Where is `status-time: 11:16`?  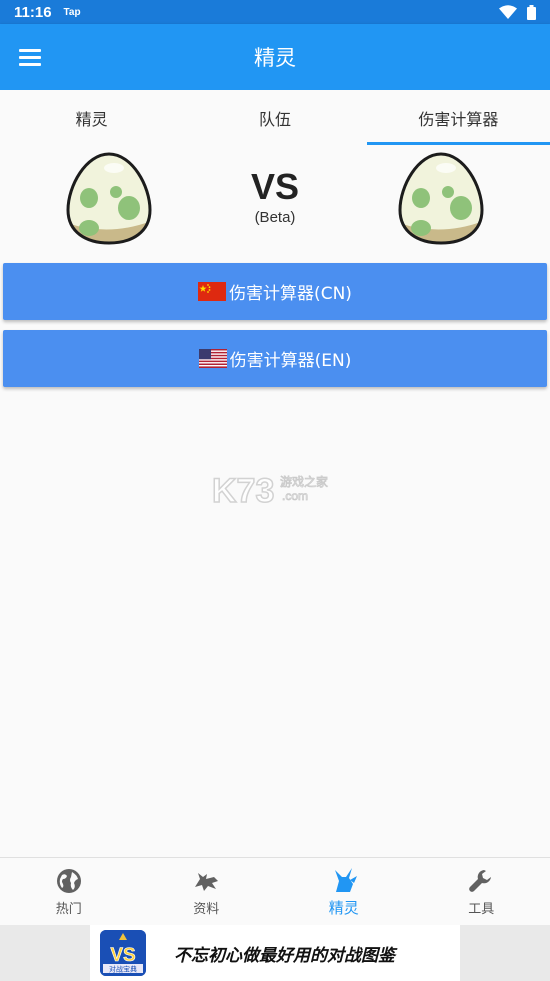 status-time: 11:16 is located at coordinates (33, 12).